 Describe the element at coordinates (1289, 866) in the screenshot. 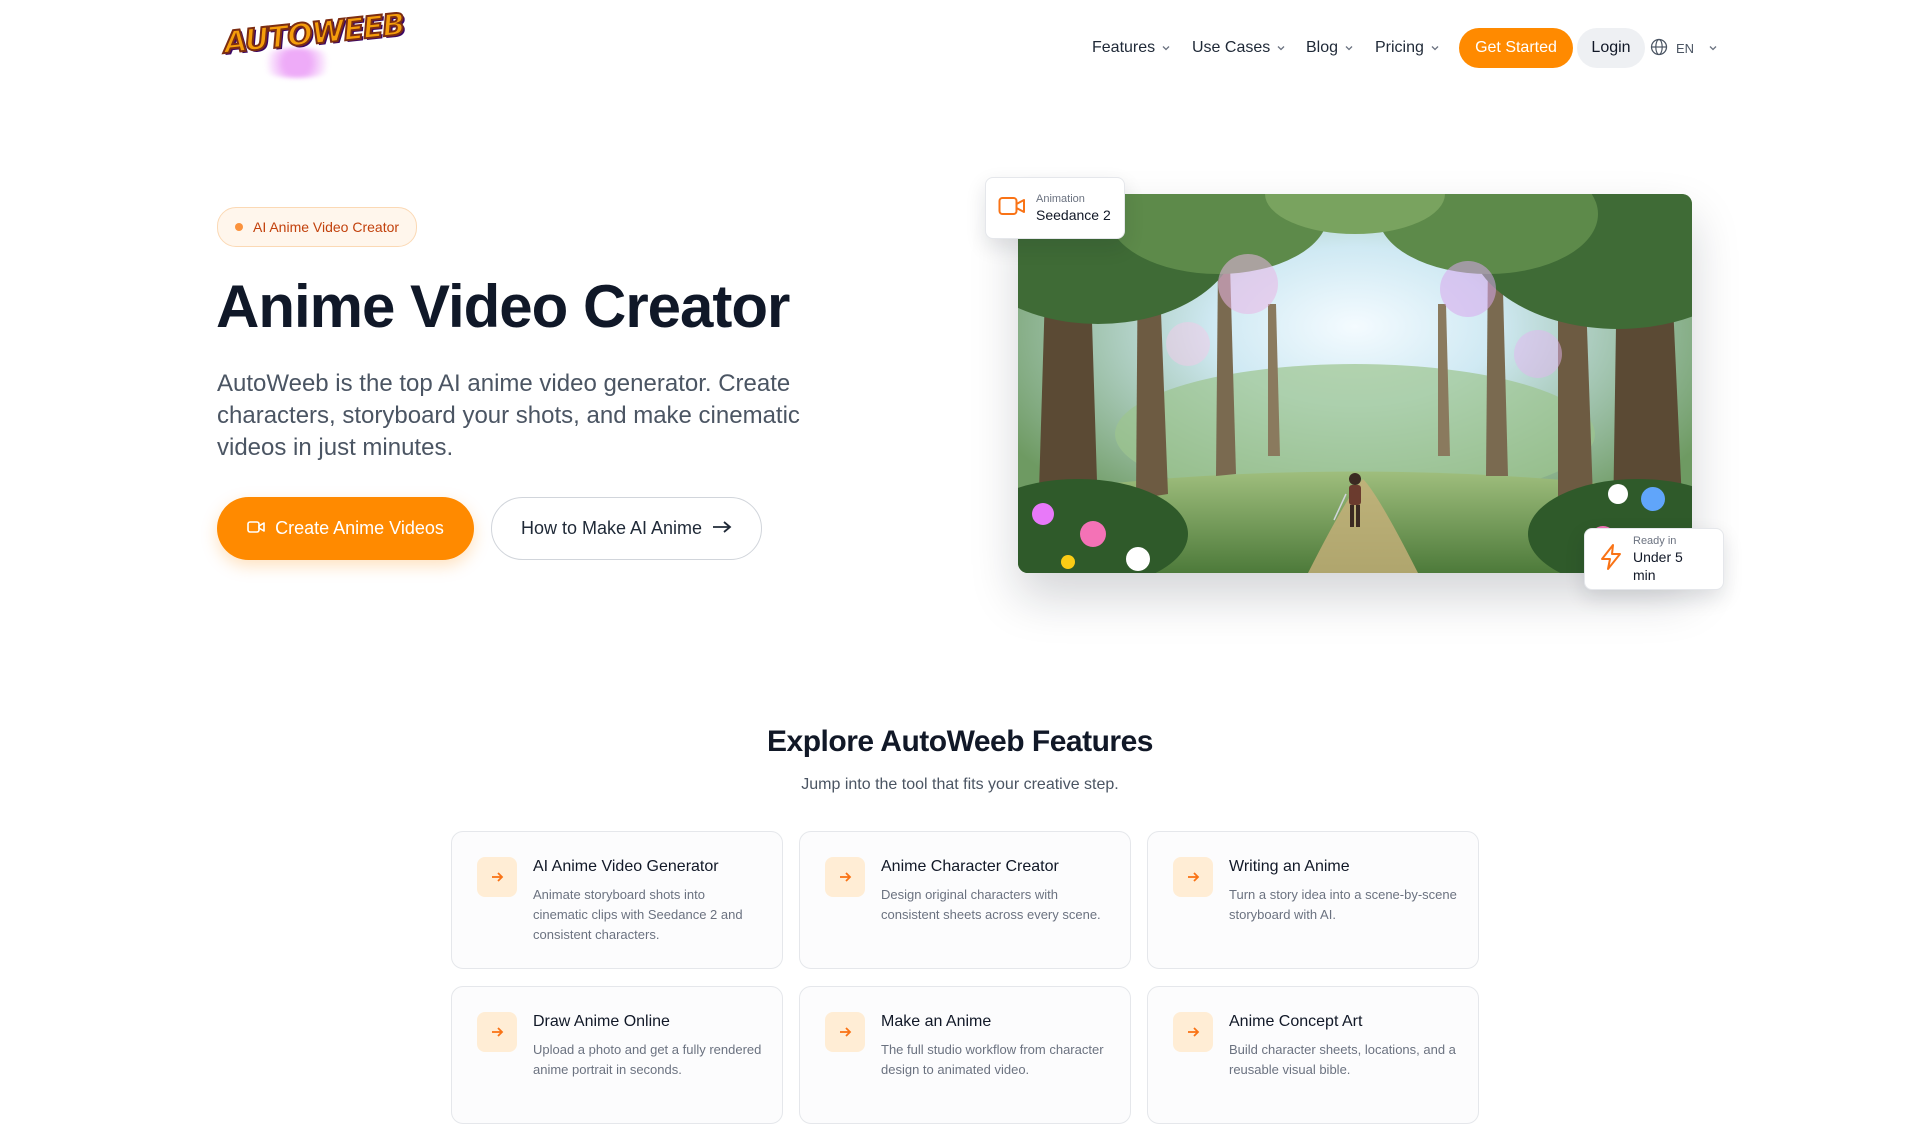

I see `feature-card-title: Writing an Anime` at that location.